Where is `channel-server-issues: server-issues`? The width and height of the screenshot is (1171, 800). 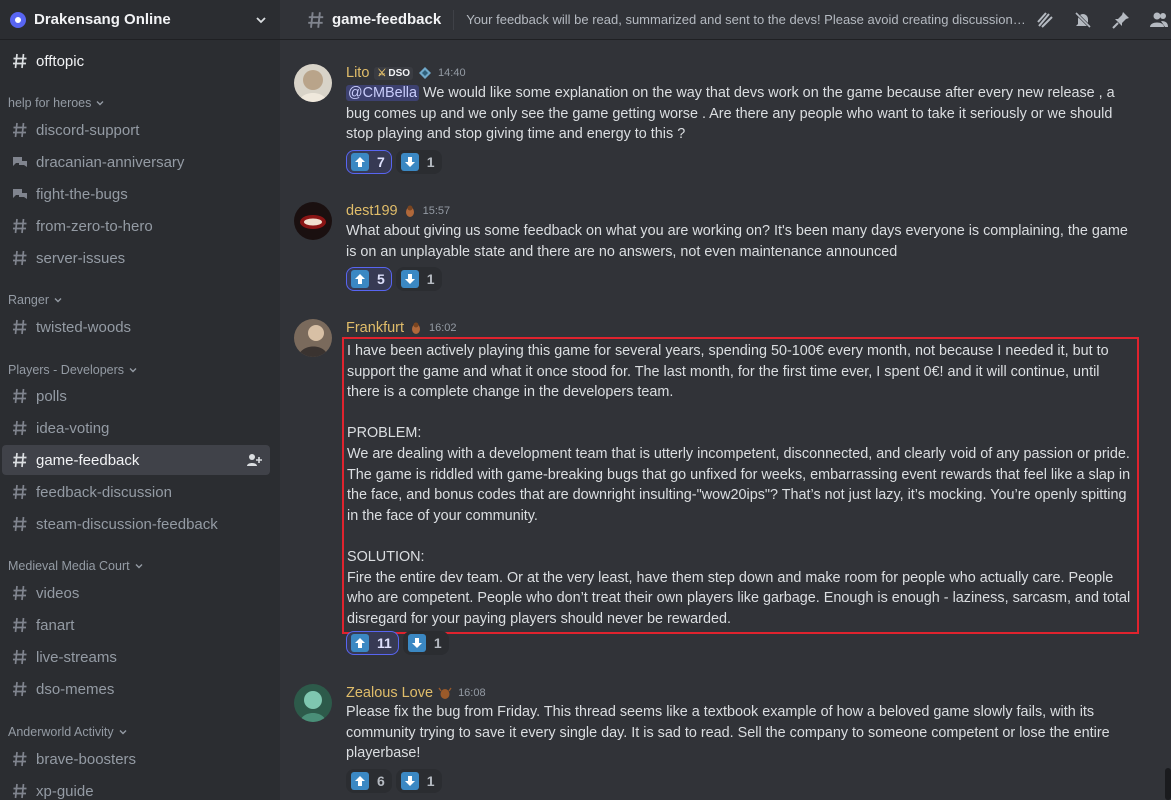 channel-server-issues: server-issues is located at coordinates (136, 258).